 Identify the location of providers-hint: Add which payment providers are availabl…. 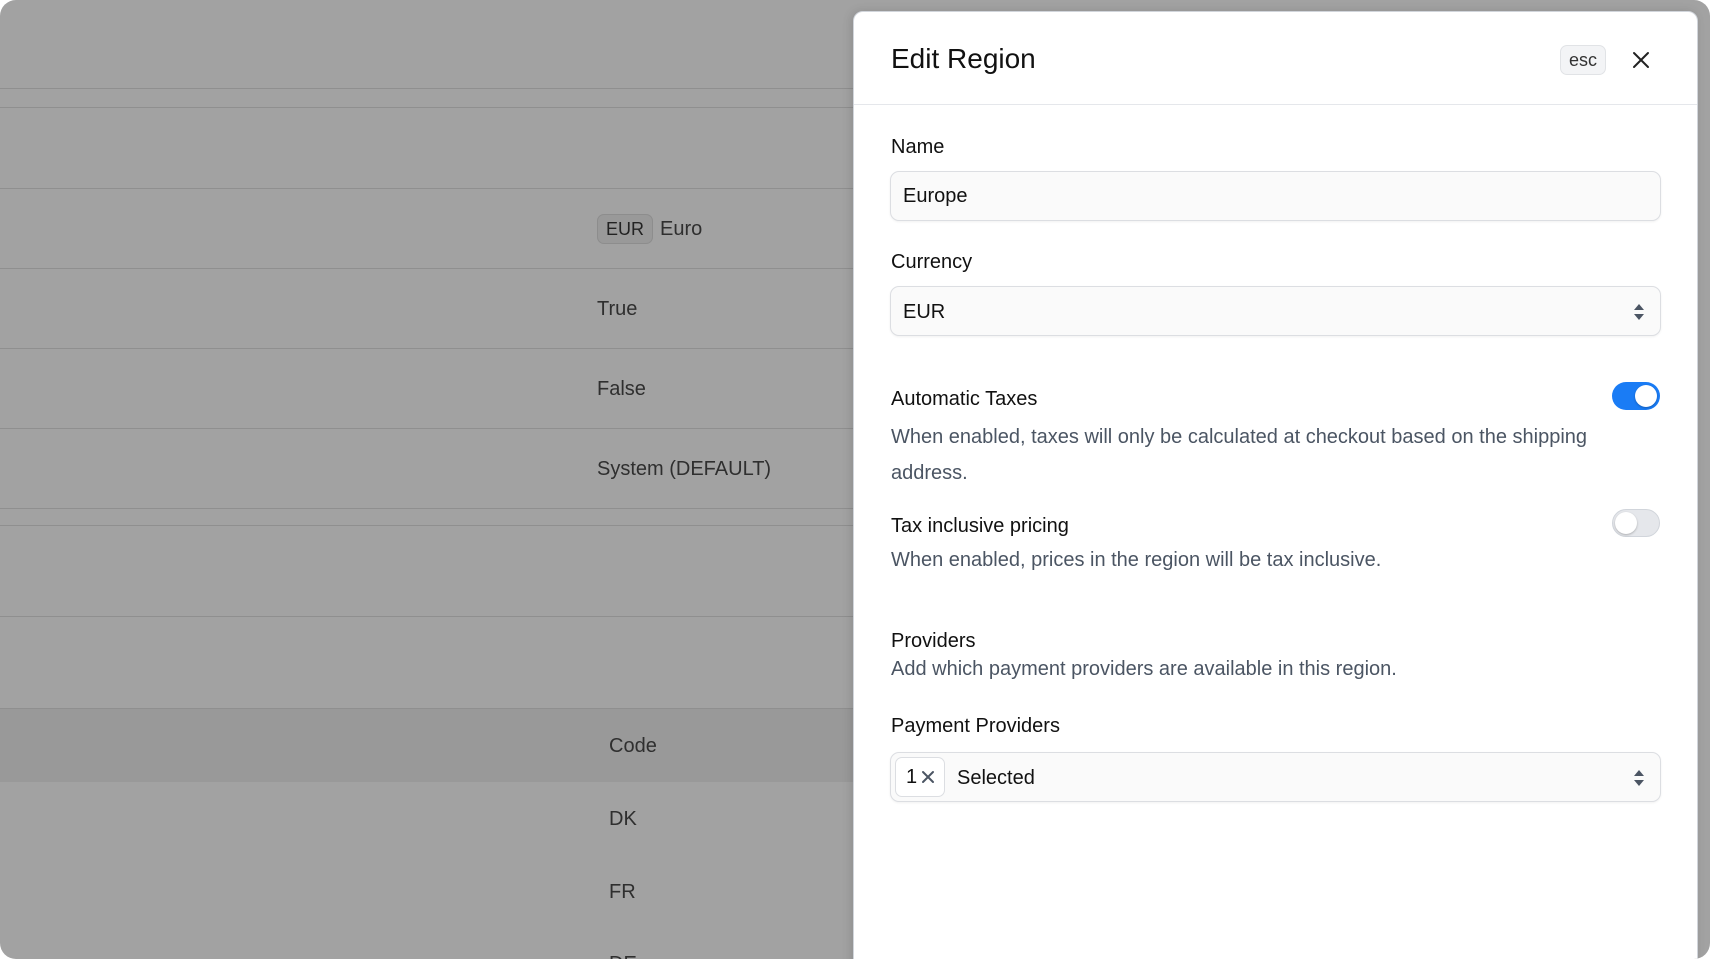
(1144, 669).